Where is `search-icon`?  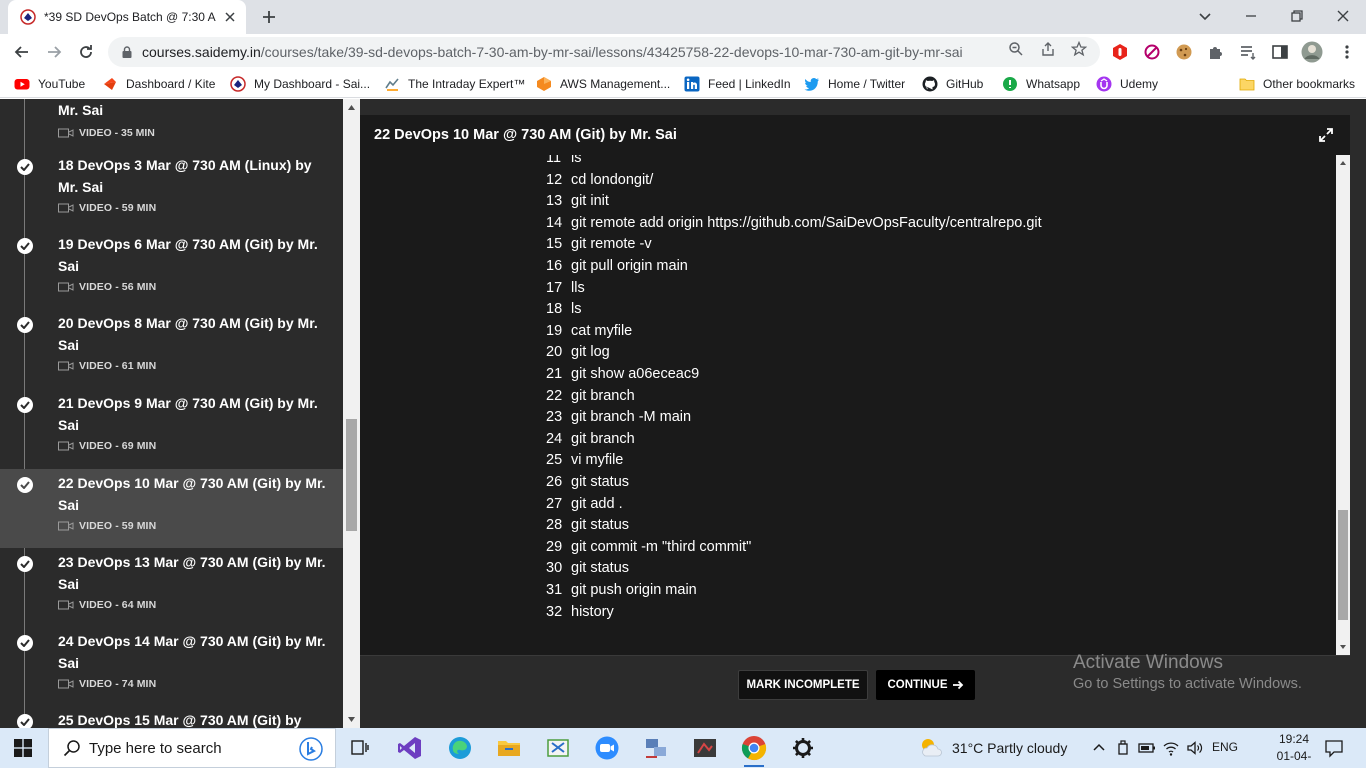
search-icon is located at coordinates (71, 748).